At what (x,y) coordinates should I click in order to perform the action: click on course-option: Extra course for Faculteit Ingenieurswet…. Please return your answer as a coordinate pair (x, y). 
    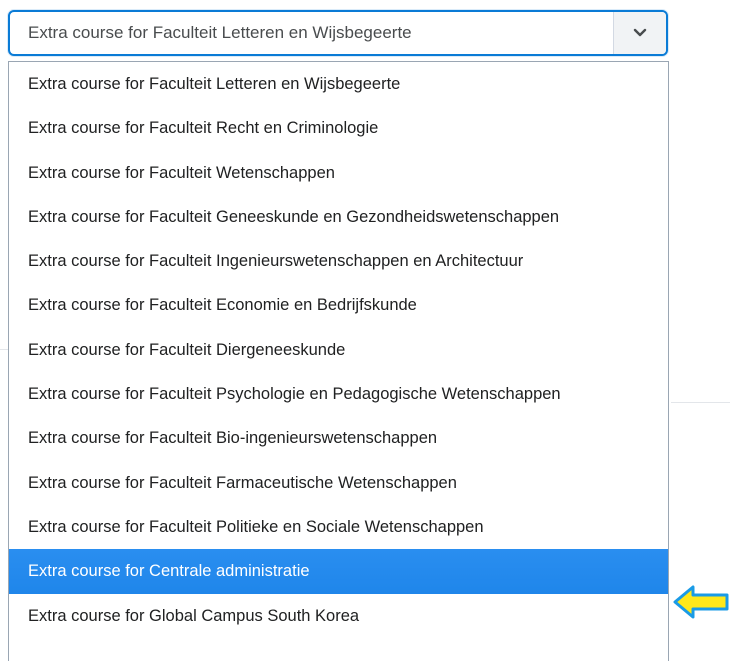
    Looking at the image, I should click on (338, 261).